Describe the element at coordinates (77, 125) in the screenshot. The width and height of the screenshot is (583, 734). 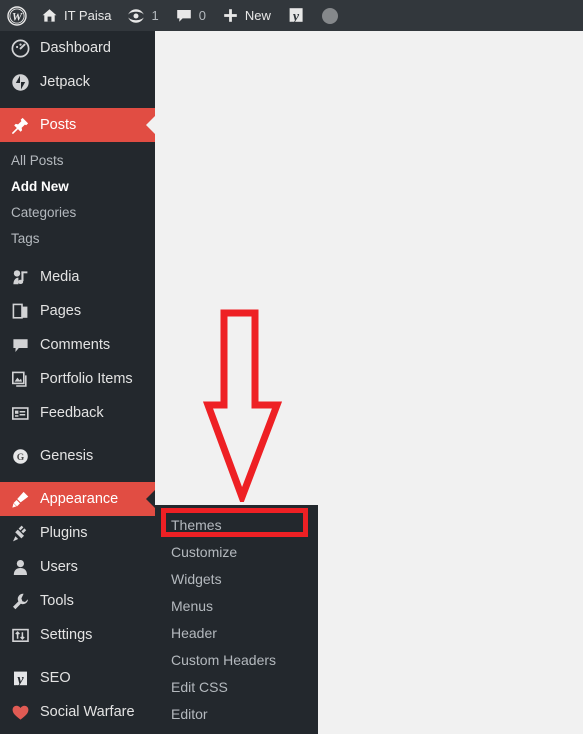
I see `sidebar-item-posts: Posts` at that location.